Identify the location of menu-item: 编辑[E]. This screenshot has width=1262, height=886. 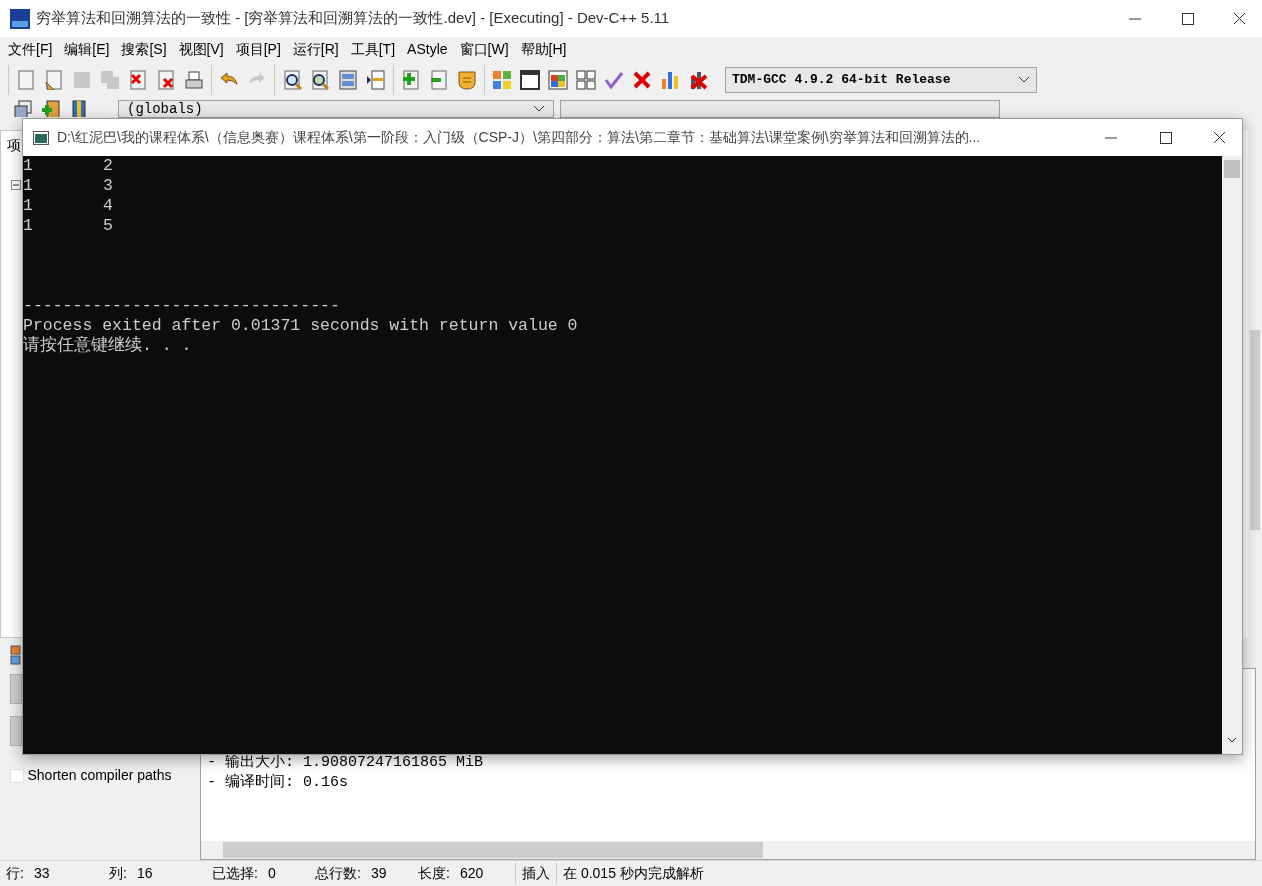
(87, 49).